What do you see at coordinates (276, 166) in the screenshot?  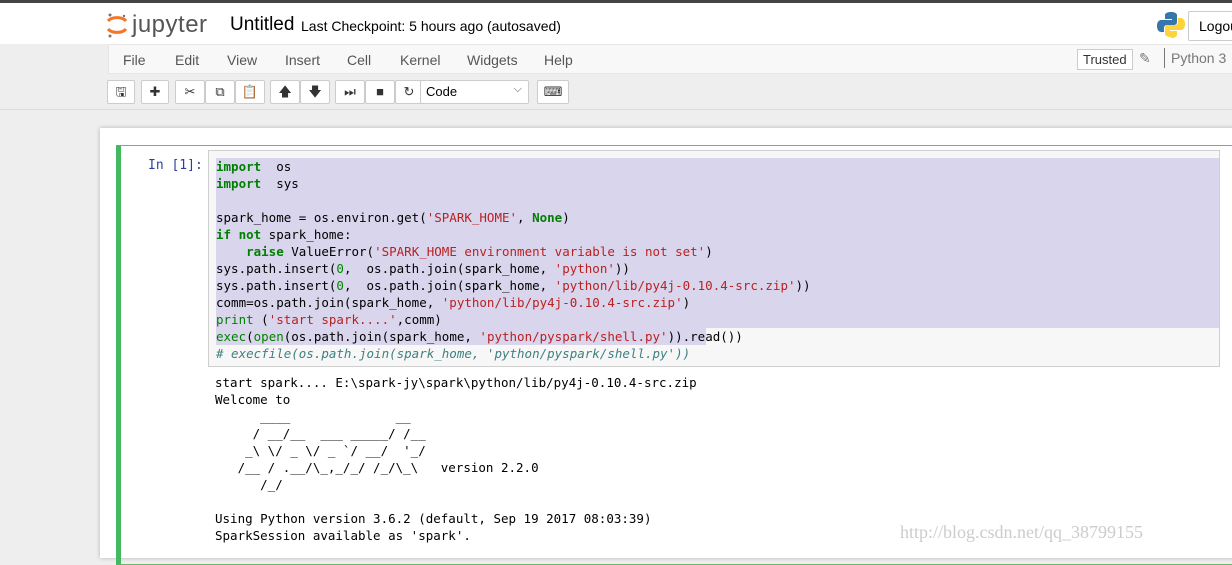 I see `code-token: os` at bounding box center [276, 166].